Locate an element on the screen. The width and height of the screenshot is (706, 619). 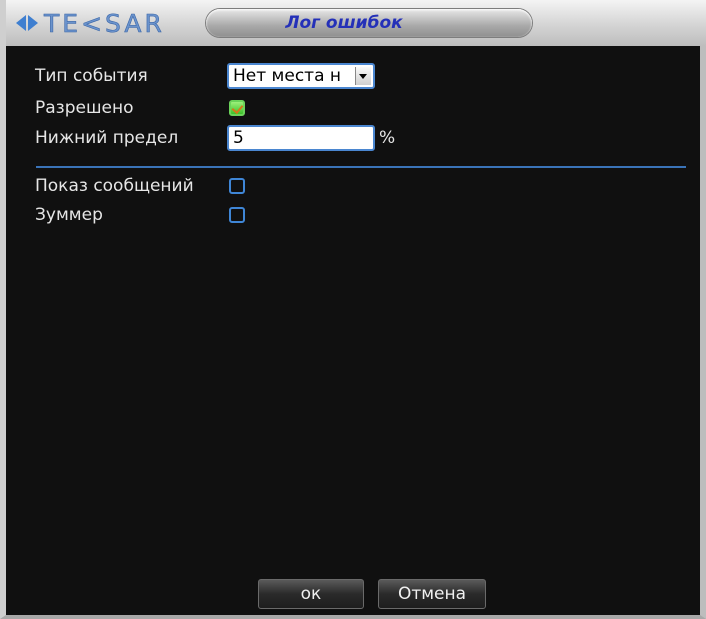
event-type-value: Нет места н is located at coordinates (287, 76).